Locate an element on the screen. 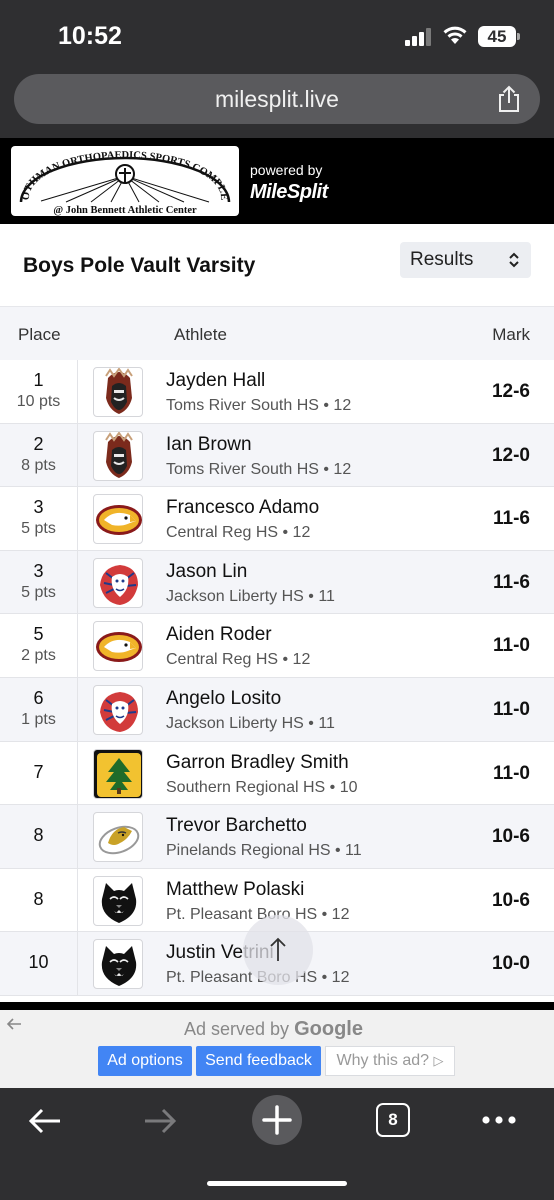 The image size is (554, 1200). arrow-up-icon is located at coordinates (278, 949).